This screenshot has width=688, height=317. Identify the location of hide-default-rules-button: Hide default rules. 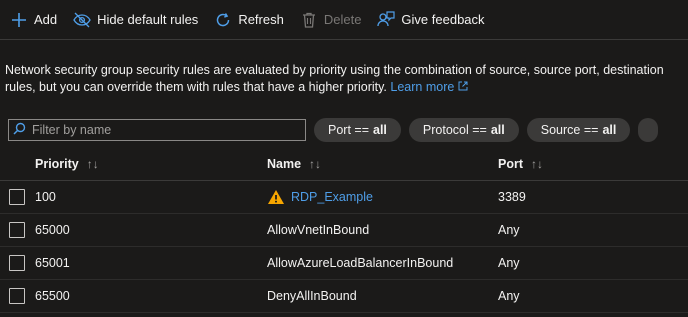
(135, 20).